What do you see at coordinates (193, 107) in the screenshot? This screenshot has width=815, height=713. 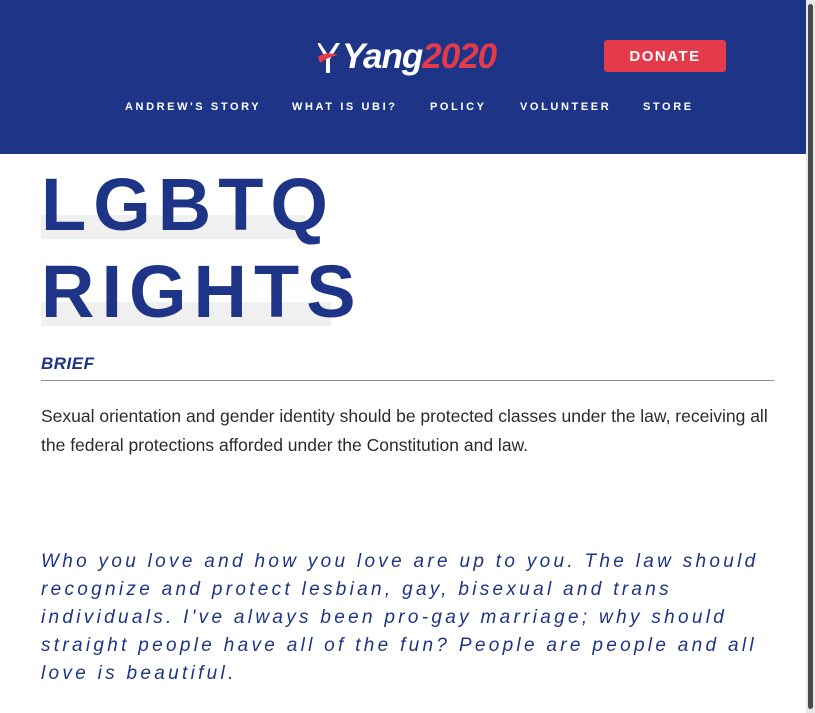 I see `nav-item-andrews-story: ANDREW'S STORY` at bounding box center [193, 107].